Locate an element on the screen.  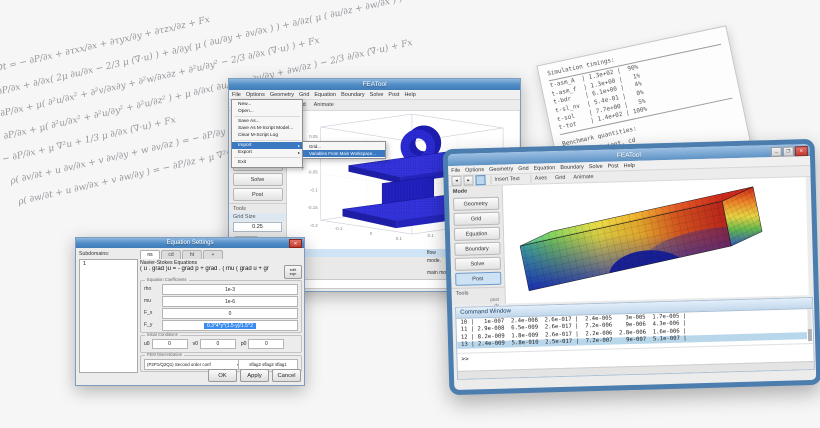
title-bar: FEATool is located at coordinates (374, 84).